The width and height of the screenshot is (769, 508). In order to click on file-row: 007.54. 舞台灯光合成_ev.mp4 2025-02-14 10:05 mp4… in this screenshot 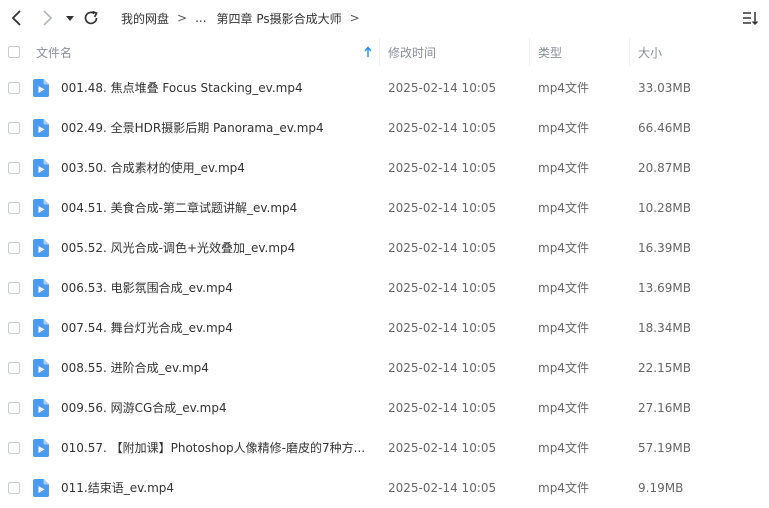, I will do `click(384, 328)`.